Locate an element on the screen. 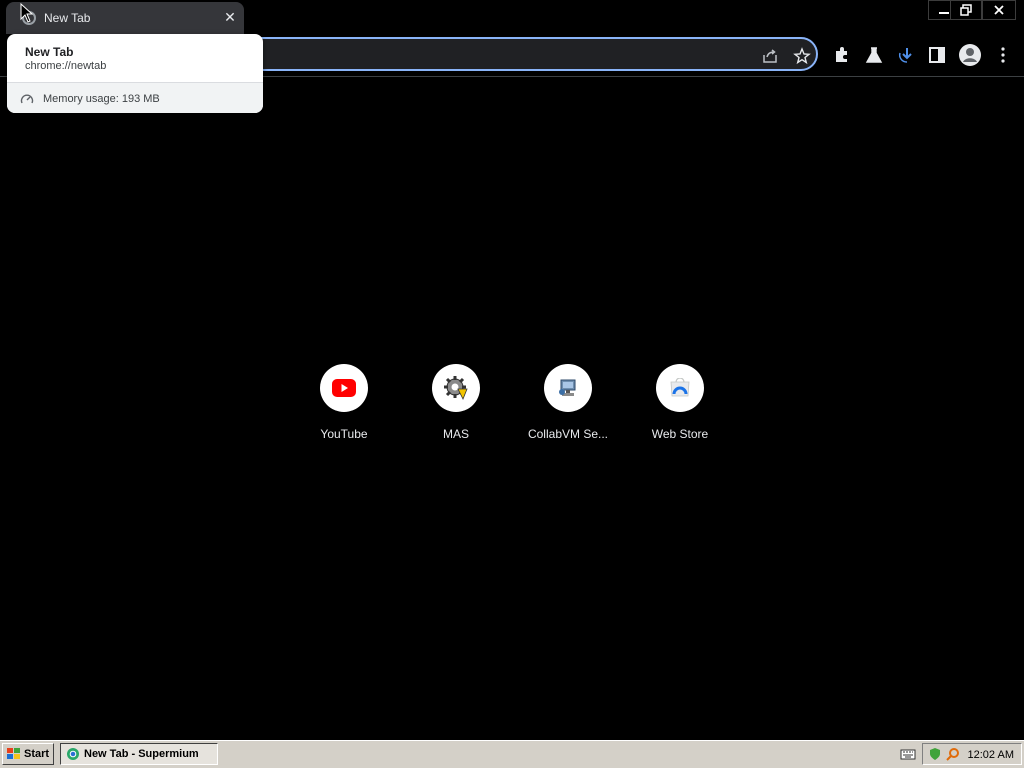 This screenshot has width=1024, height=768. side-panel-icon is located at coordinates (937, 55).